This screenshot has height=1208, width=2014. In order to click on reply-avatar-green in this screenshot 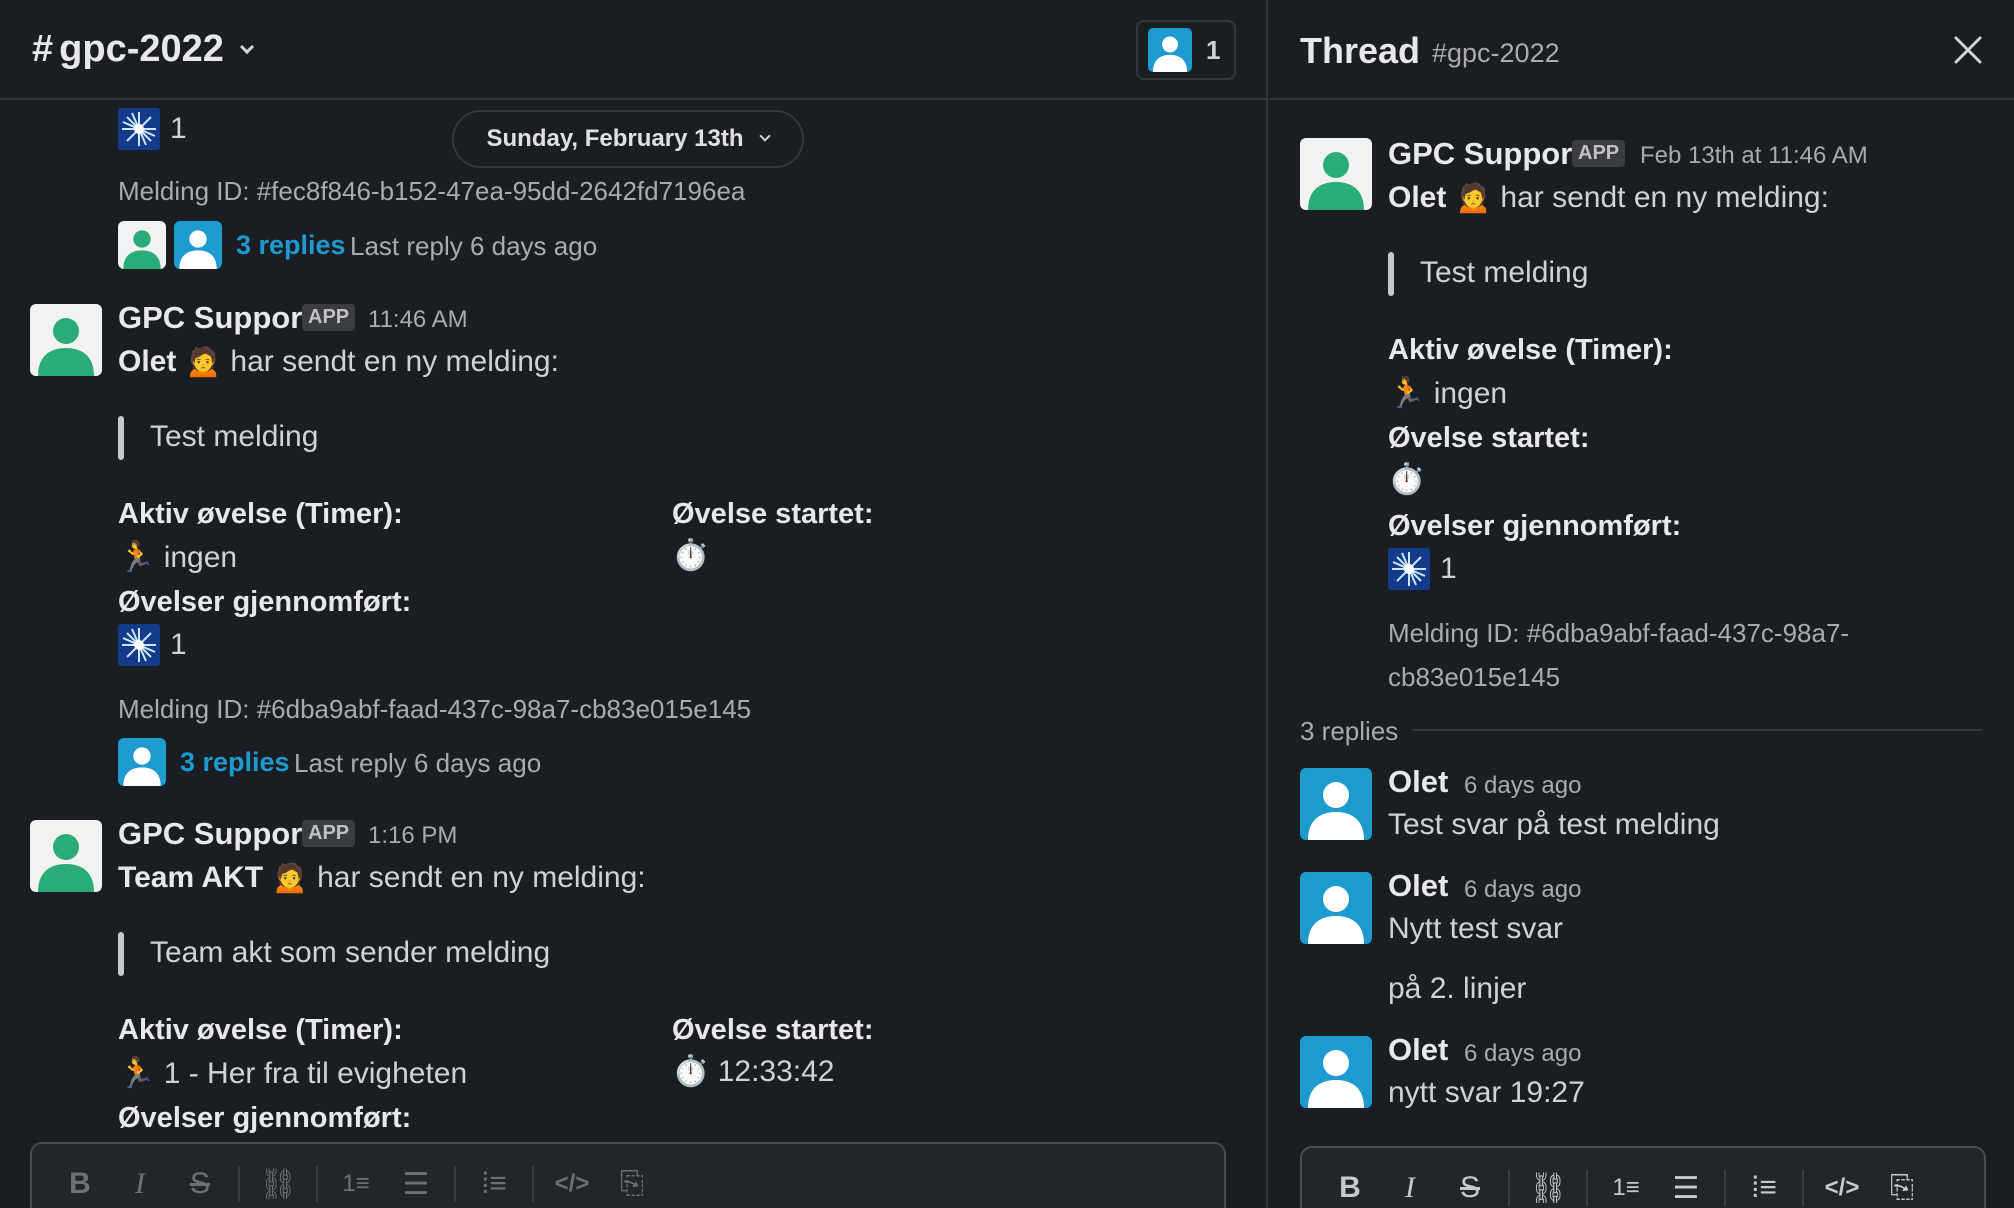, I will do `click(142, 245)`.